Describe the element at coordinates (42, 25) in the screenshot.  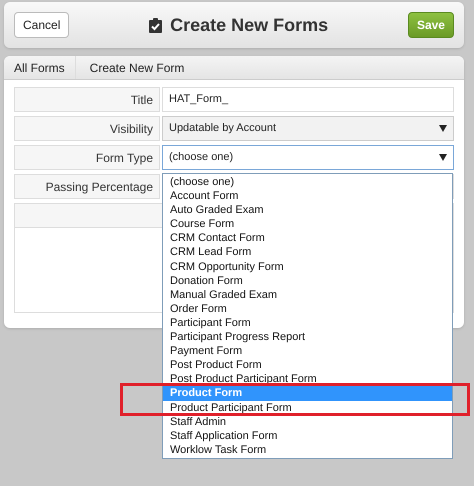
I see `cancel-button: Cancel` at that location.